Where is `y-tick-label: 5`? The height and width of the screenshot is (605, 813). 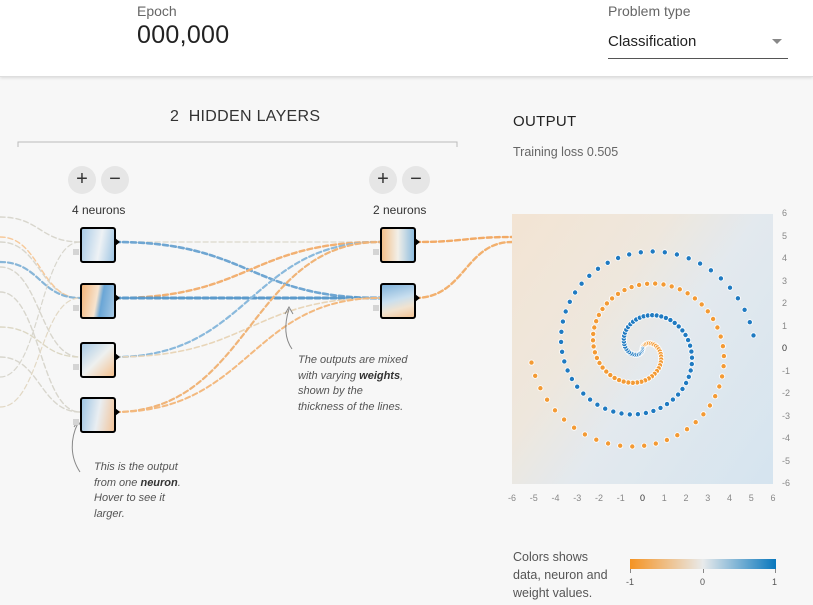
y-tick-label: 5 is located at coordinates (785, 235).